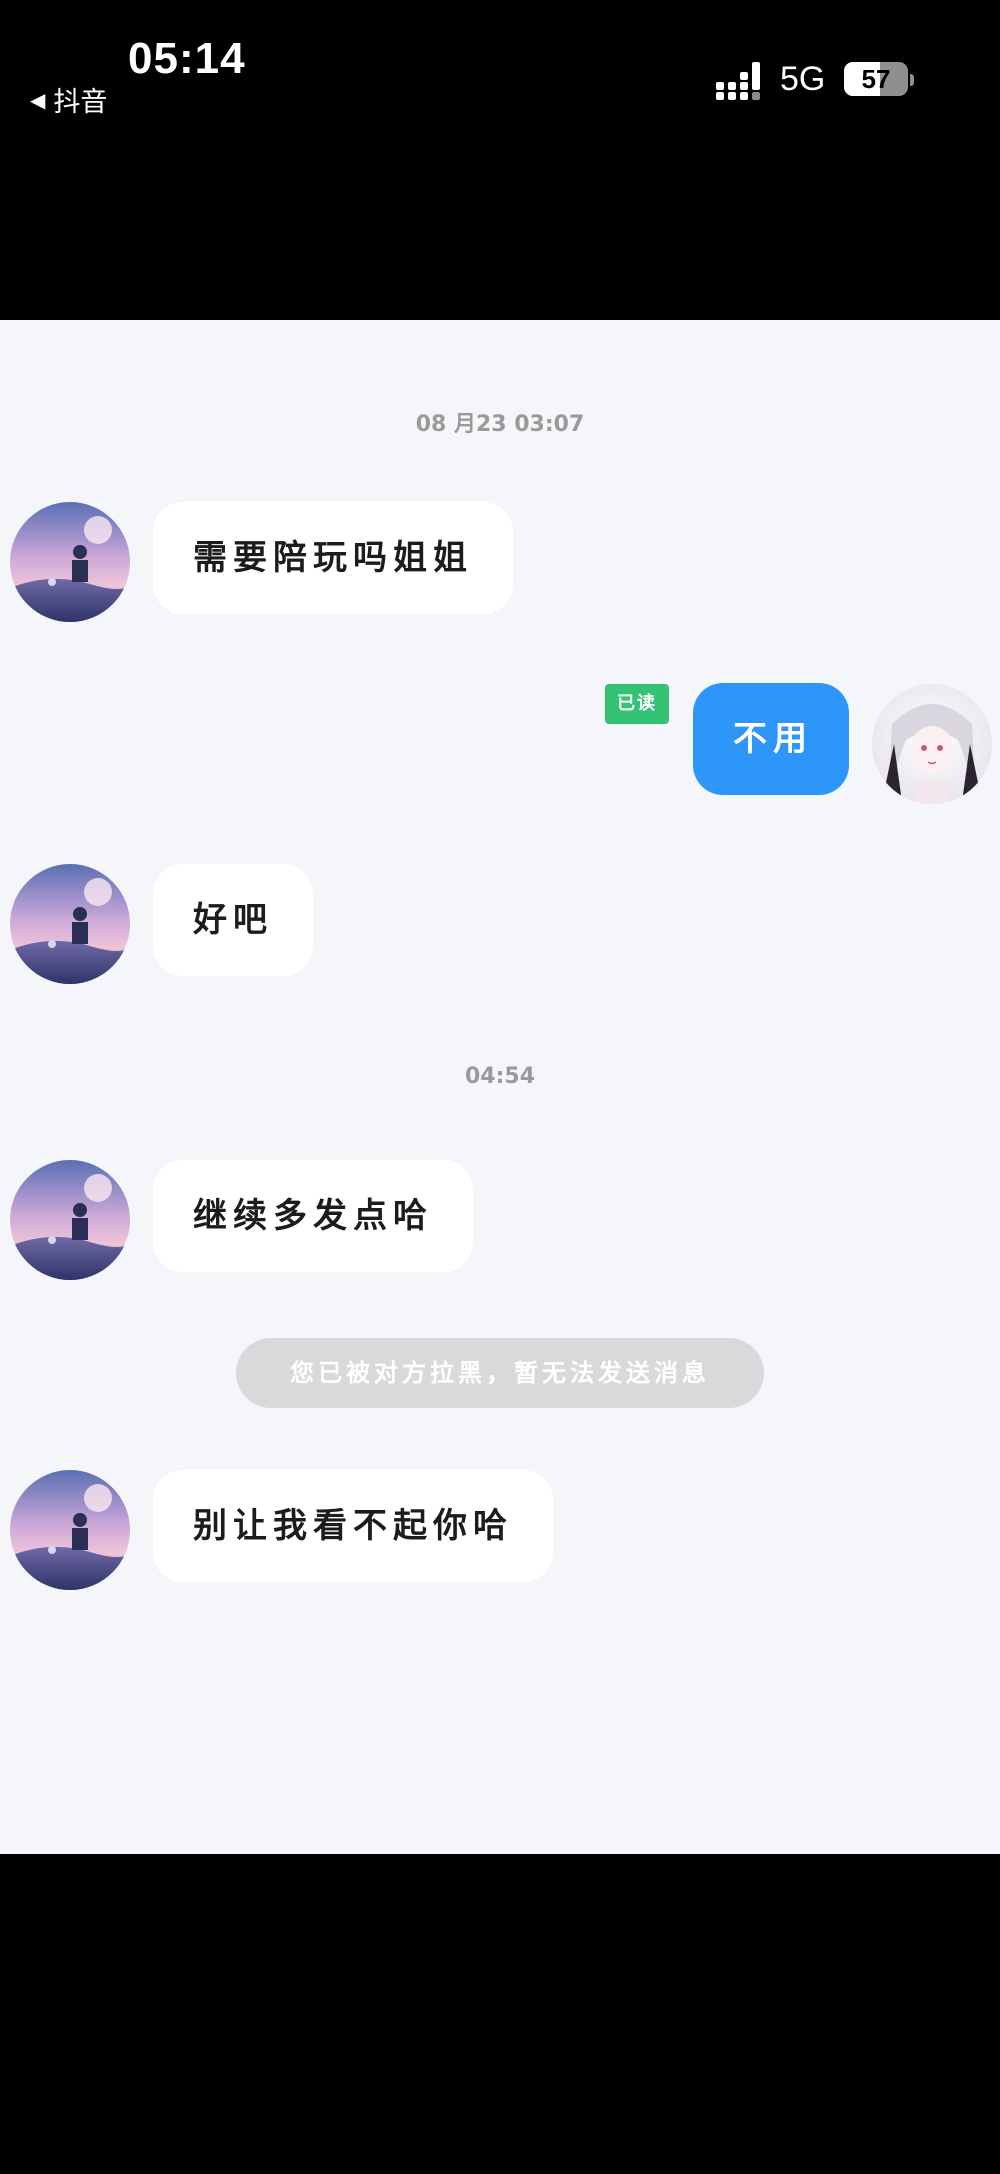 Image resolution: width=1000 pixels, height=2174 pixels. I want to click on battery-level: 57, so click(876, 79).